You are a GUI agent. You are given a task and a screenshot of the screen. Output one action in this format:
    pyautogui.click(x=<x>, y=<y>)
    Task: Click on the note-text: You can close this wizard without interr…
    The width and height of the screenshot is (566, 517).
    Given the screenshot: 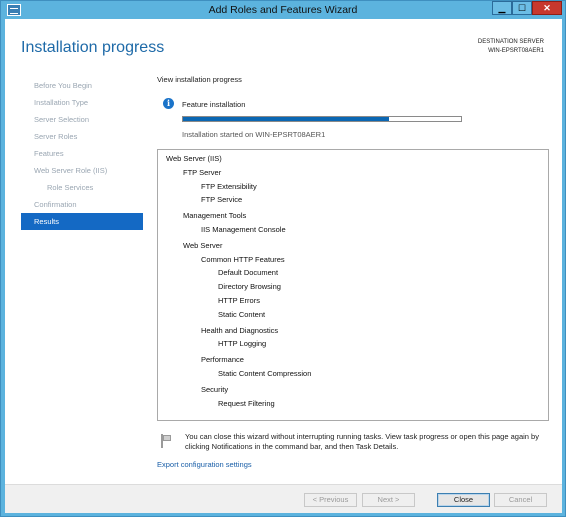 What is the action you would take?
    pyautogui.click(x=362, y=441)
    